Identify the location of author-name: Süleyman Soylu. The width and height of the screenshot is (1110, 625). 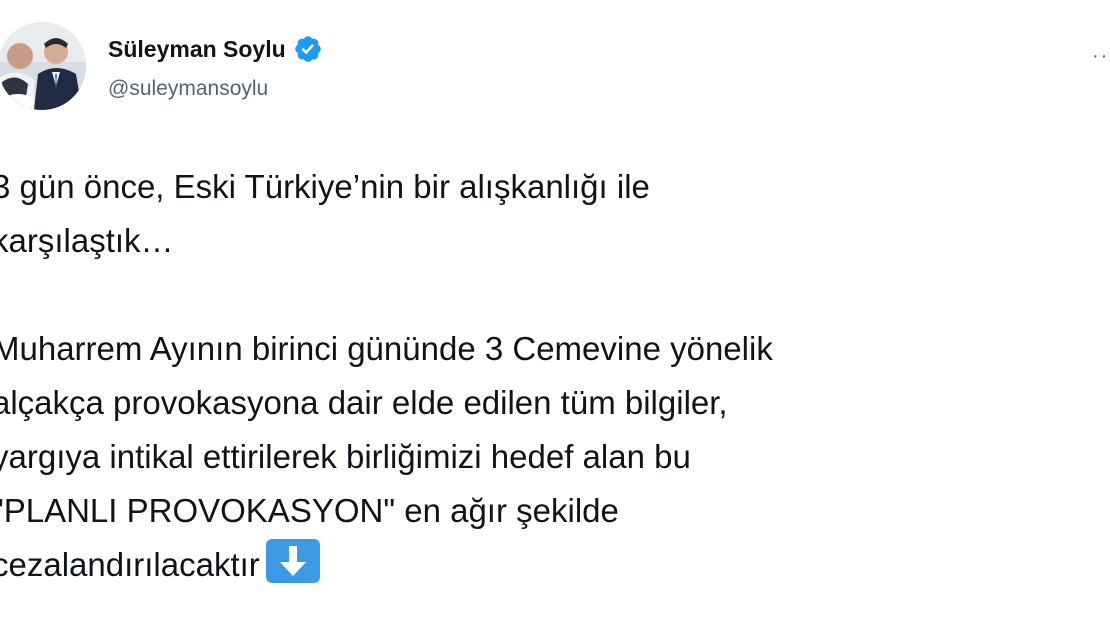
(215, 49).